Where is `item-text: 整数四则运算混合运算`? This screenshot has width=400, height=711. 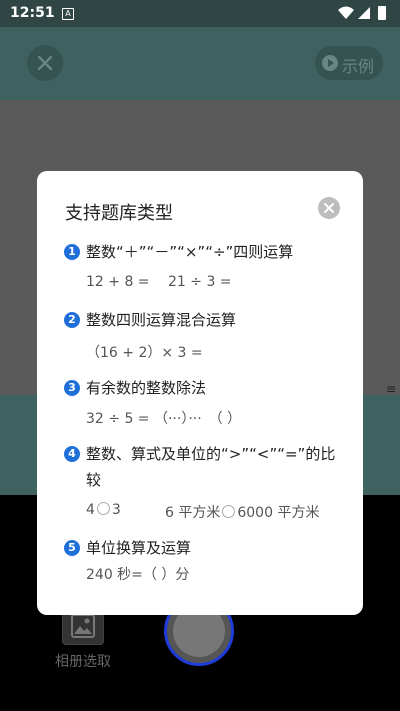 item-text: 整数四则运算混合运算 is located at coordinates (161, 320).